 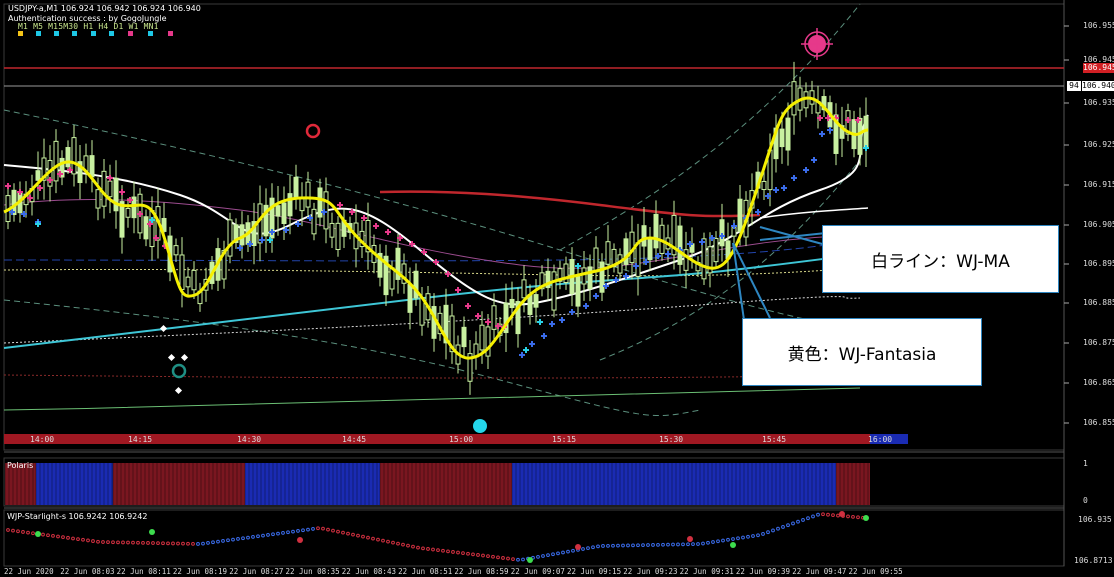 What do you see at coordinates (312, 571) in the screenshot?
I see `bottom-time-label: 22 Jun 08:35` at bounding box center [312, 571].